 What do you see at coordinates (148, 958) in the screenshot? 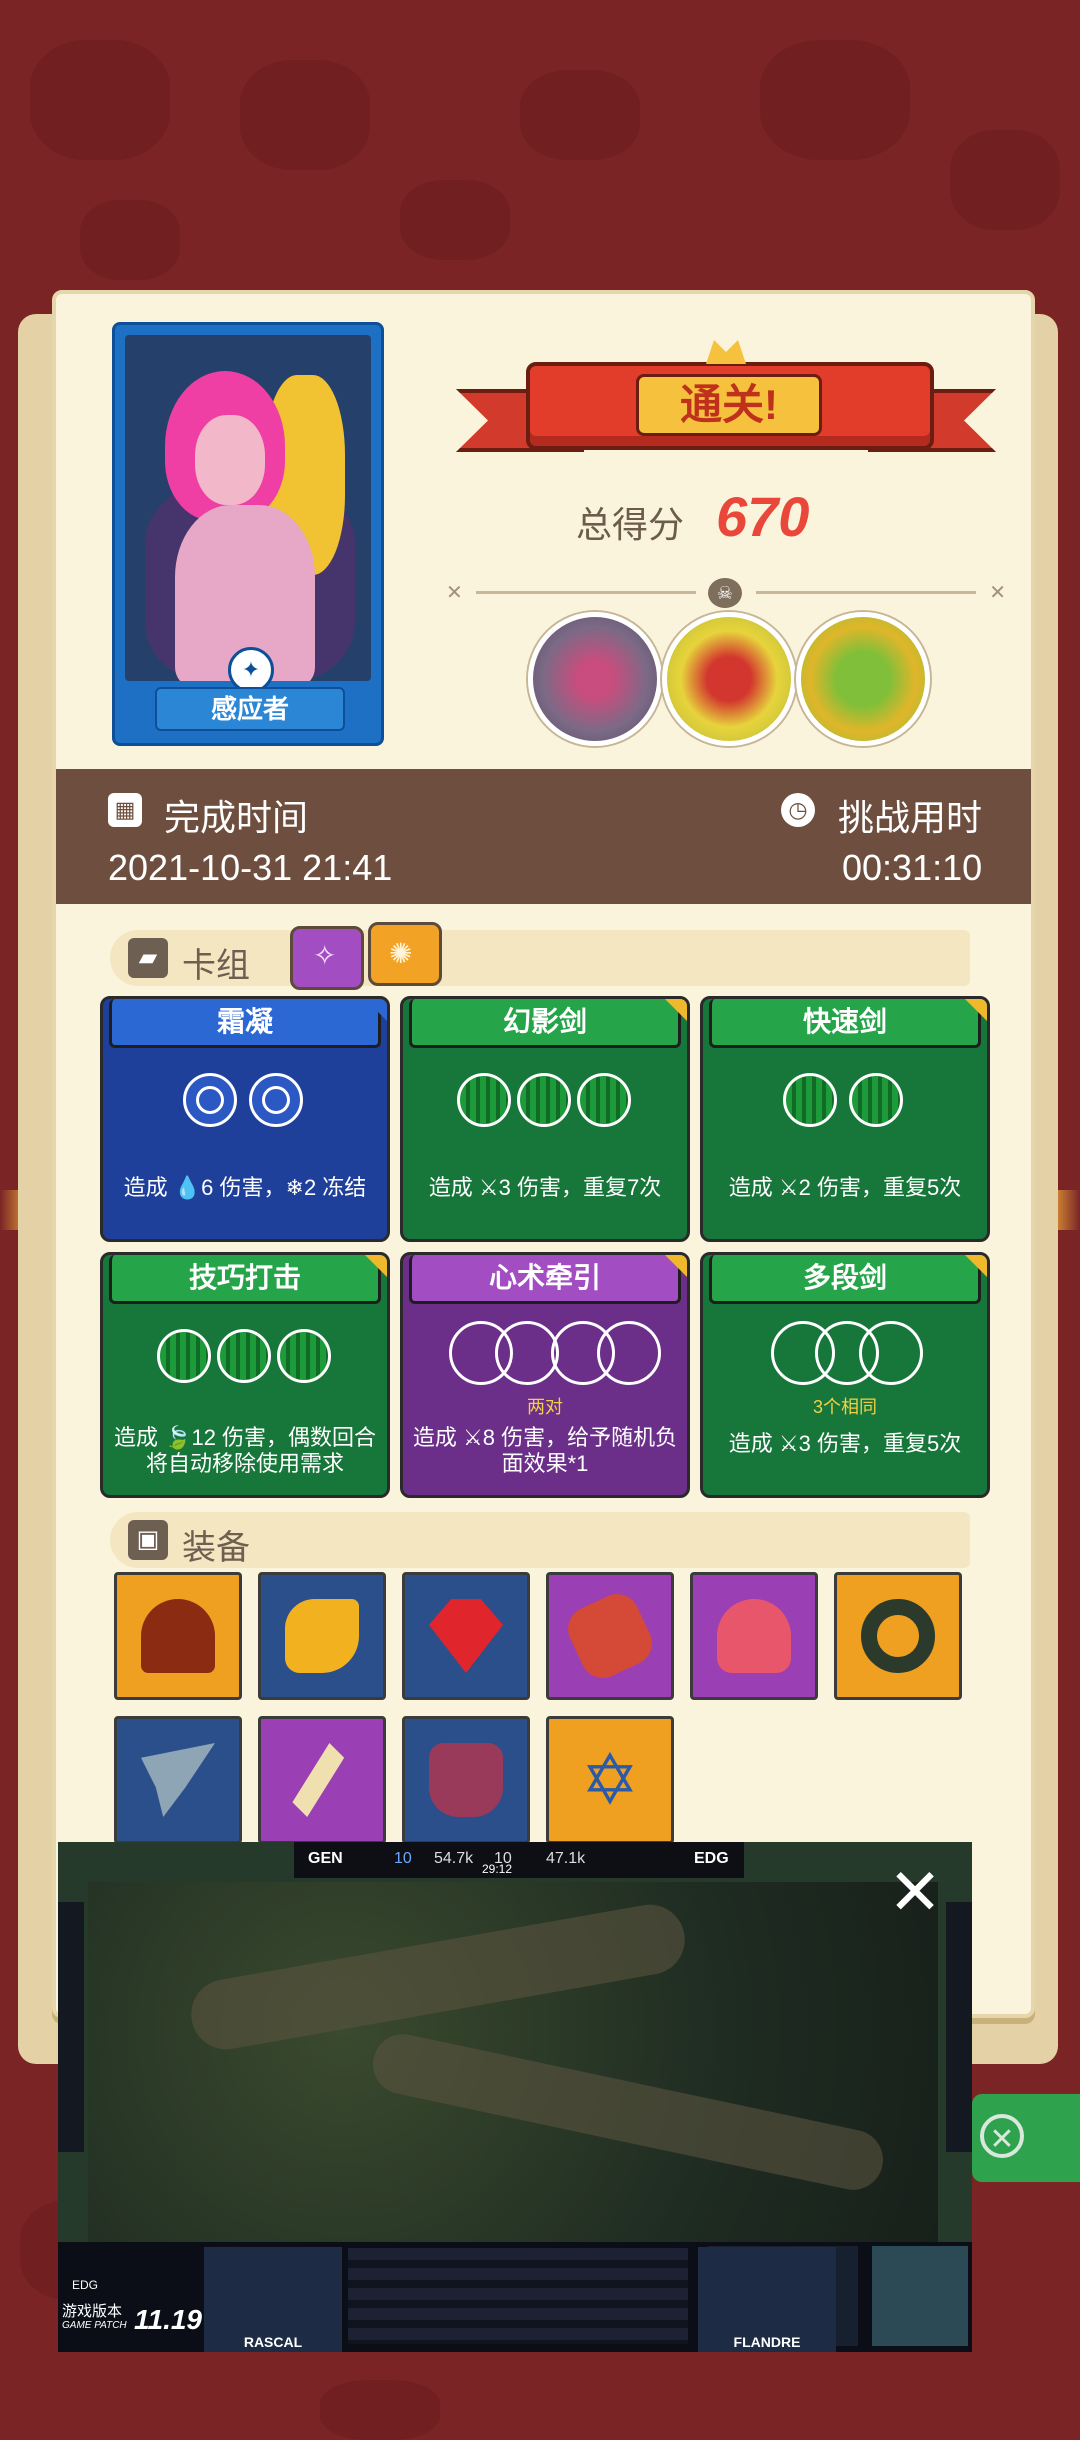
I see `cards-icon: ▰` at bounding box center [148, 958].